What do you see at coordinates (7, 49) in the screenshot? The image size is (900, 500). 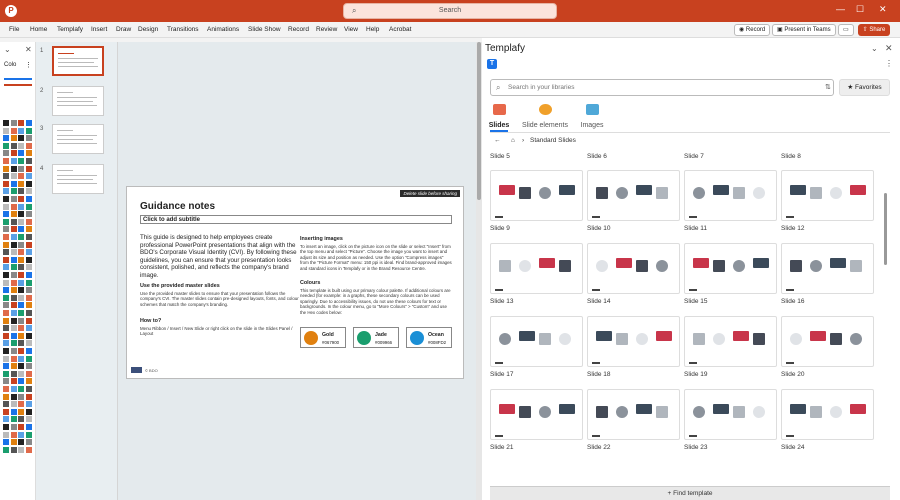 I see `chevron-down-icon: ⌄` at bounding box center [7, 49].